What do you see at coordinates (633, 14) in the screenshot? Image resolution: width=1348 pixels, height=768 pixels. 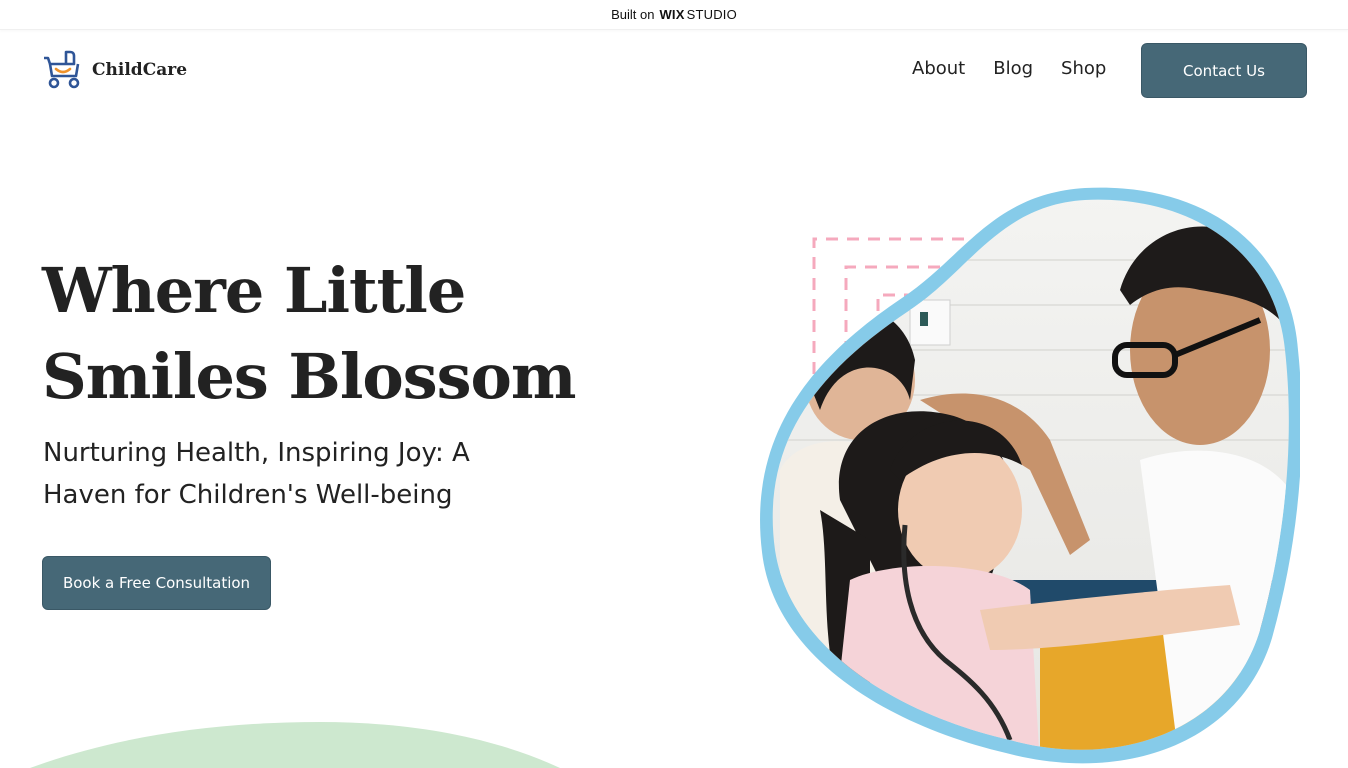 I see `built-on-text: Built on` at bounding box center [633, 14].